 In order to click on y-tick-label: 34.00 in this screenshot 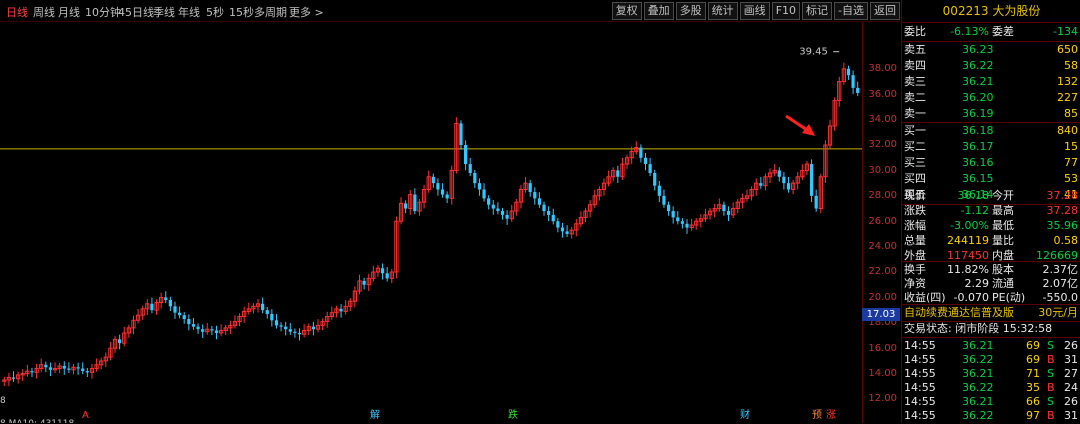, I will do `click(882, 119)`.